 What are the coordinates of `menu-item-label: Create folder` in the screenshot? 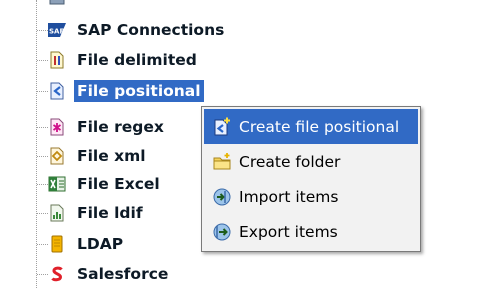 It's located at (290, 161).